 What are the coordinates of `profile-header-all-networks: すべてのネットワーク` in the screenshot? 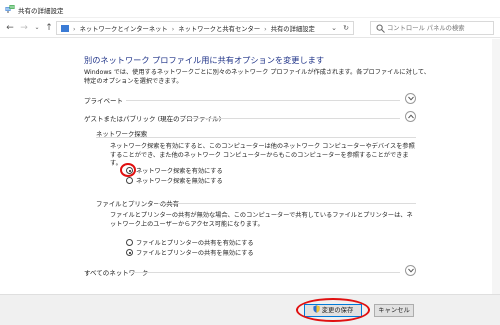 It's located at (250, 271).